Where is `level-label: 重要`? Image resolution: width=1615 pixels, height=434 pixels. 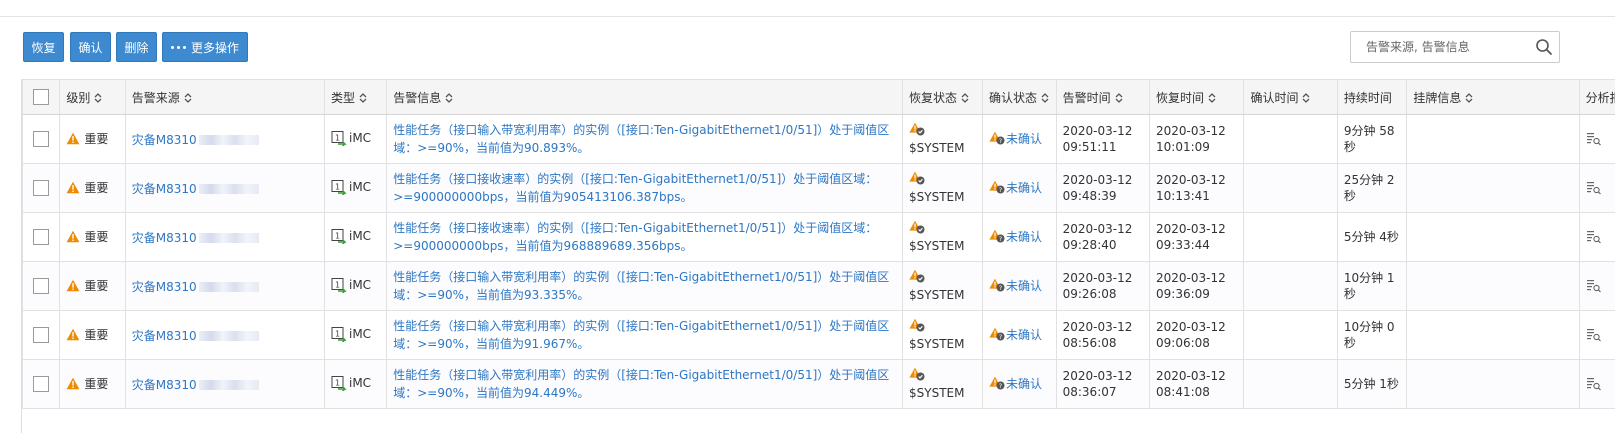
level-label: 重要 is located at coordinates (96, 383).